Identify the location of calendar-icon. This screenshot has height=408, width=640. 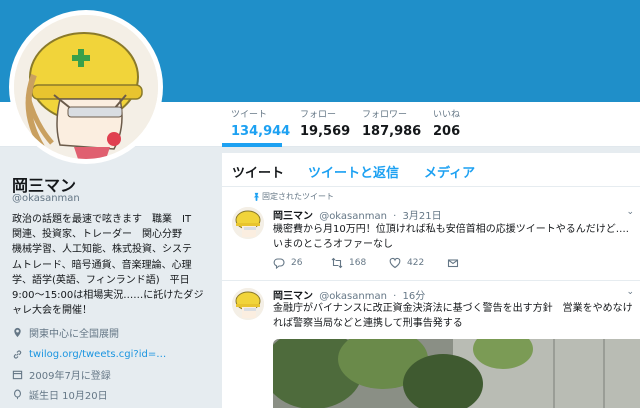
(17, 374).